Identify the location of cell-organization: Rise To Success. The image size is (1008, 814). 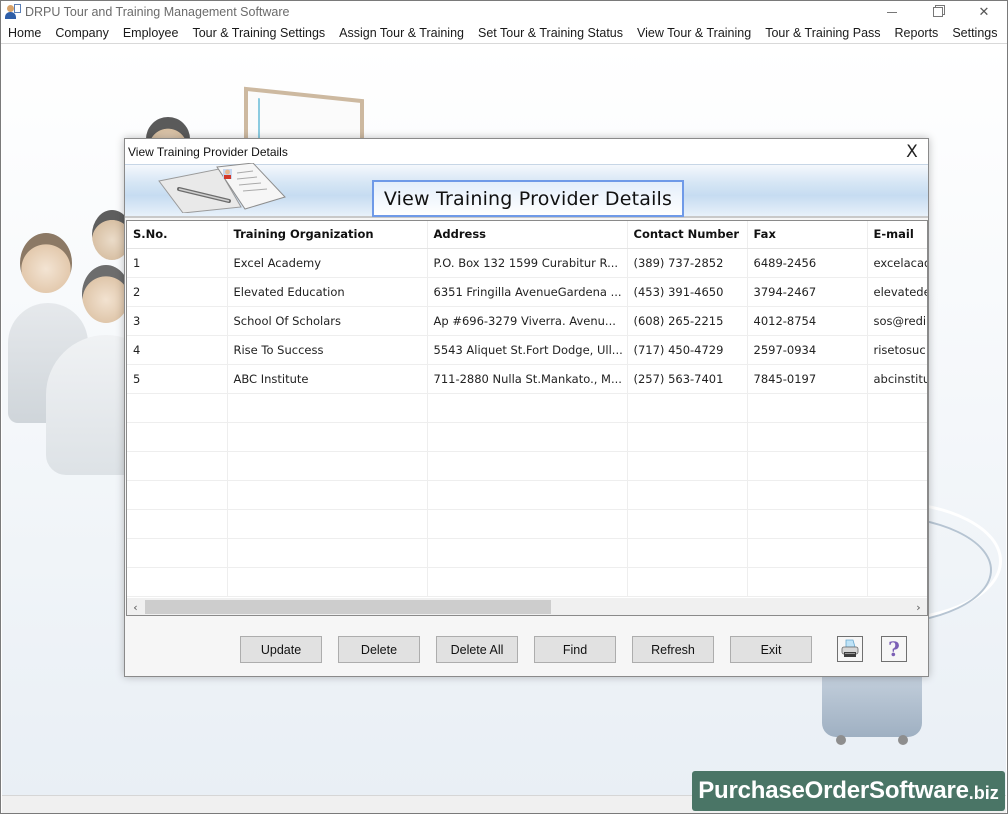
(327, 350).